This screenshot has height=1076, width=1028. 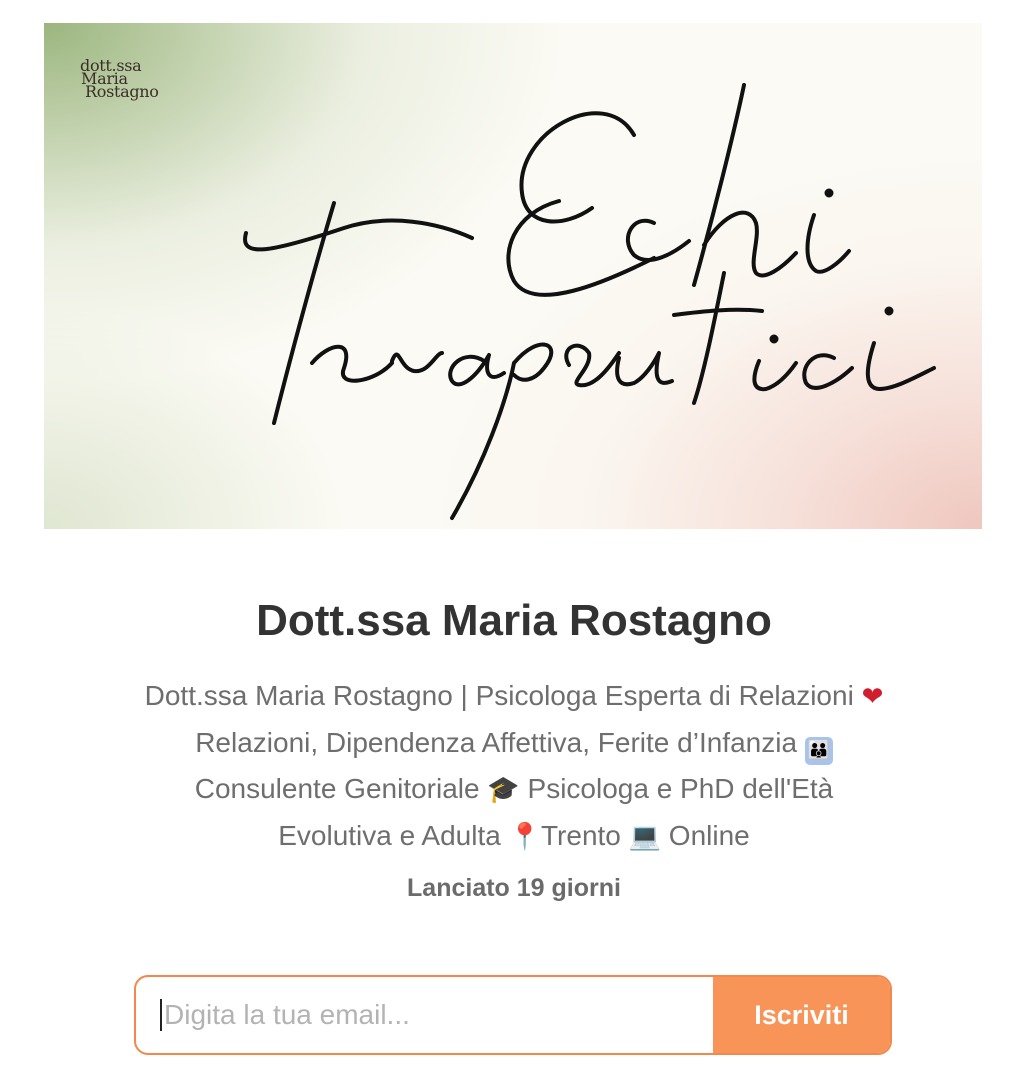 What do you see at coordinates (872, 697) in the screenshot?
I see `heart-icon: ❤` at bounding box center [872, 697].